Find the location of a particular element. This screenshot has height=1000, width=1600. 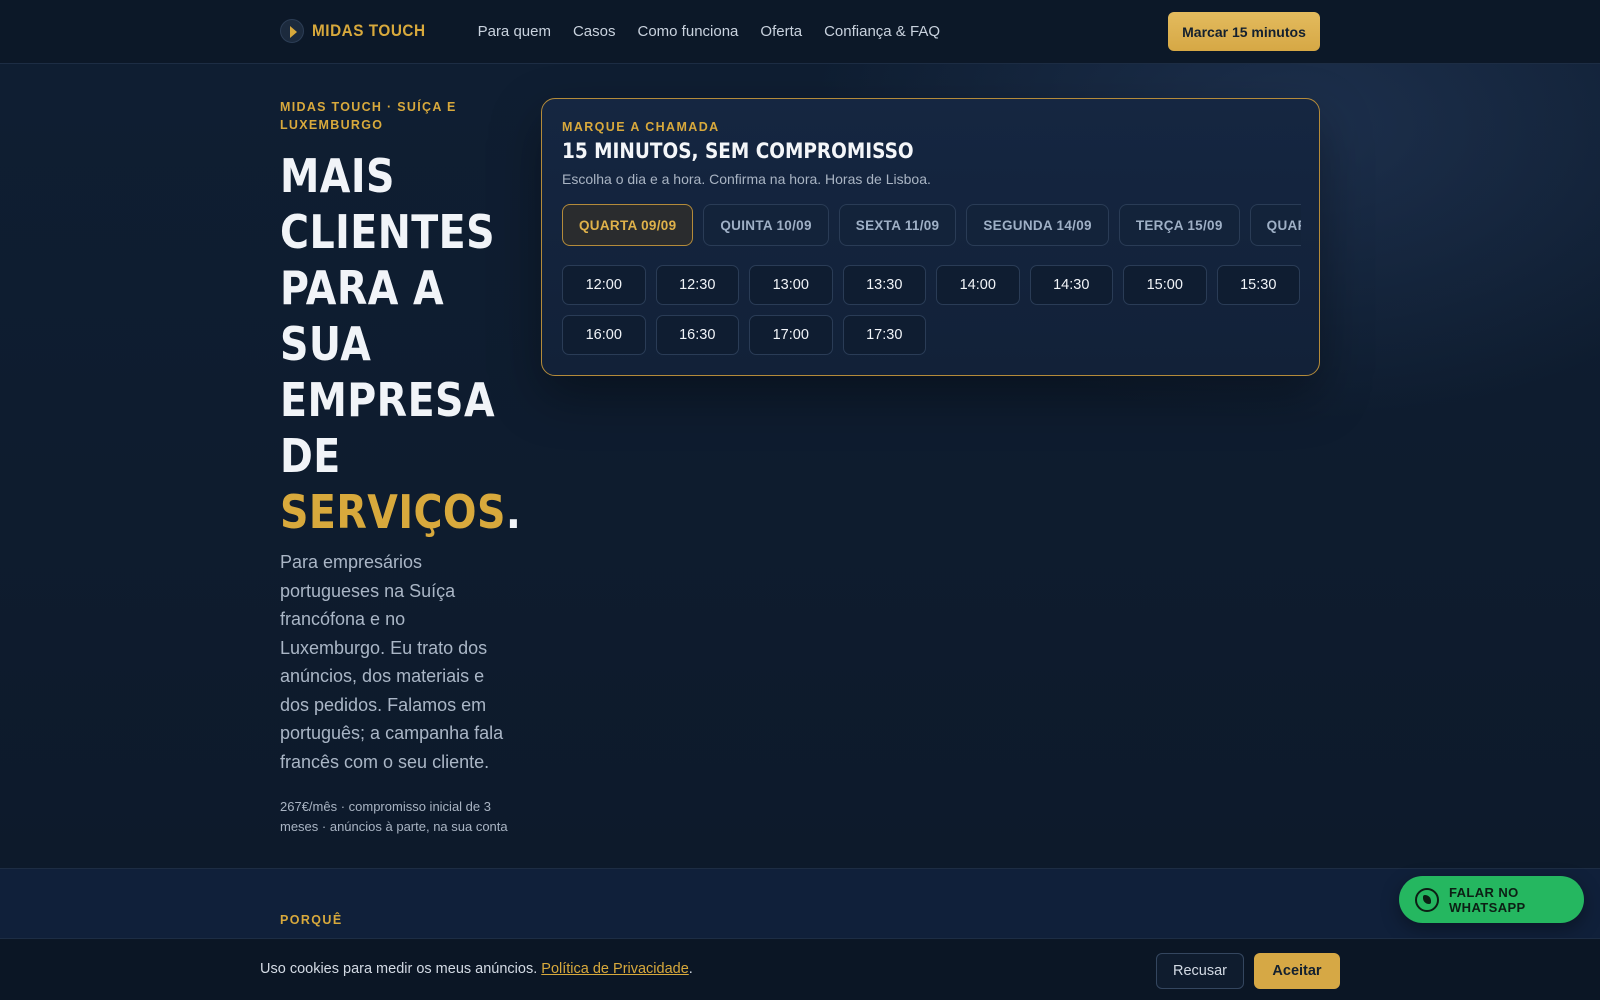

accept-cookies-button: Aceitar is located at coordinates (1297, 971).